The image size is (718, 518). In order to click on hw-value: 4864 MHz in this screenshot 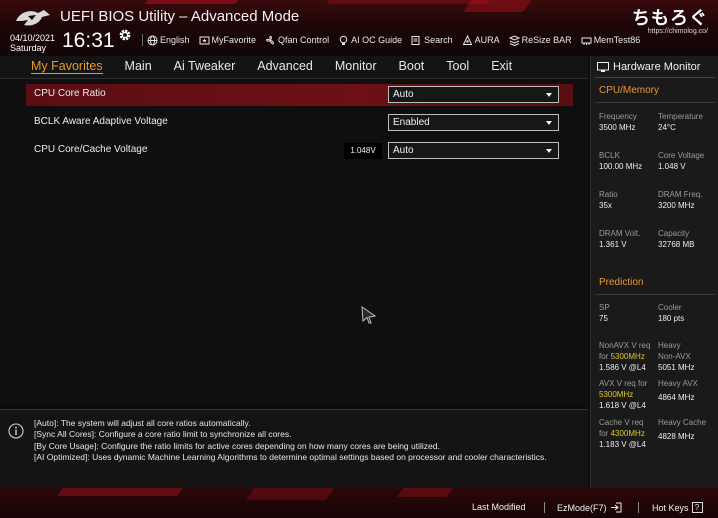, I will do `click(676, 397)`.